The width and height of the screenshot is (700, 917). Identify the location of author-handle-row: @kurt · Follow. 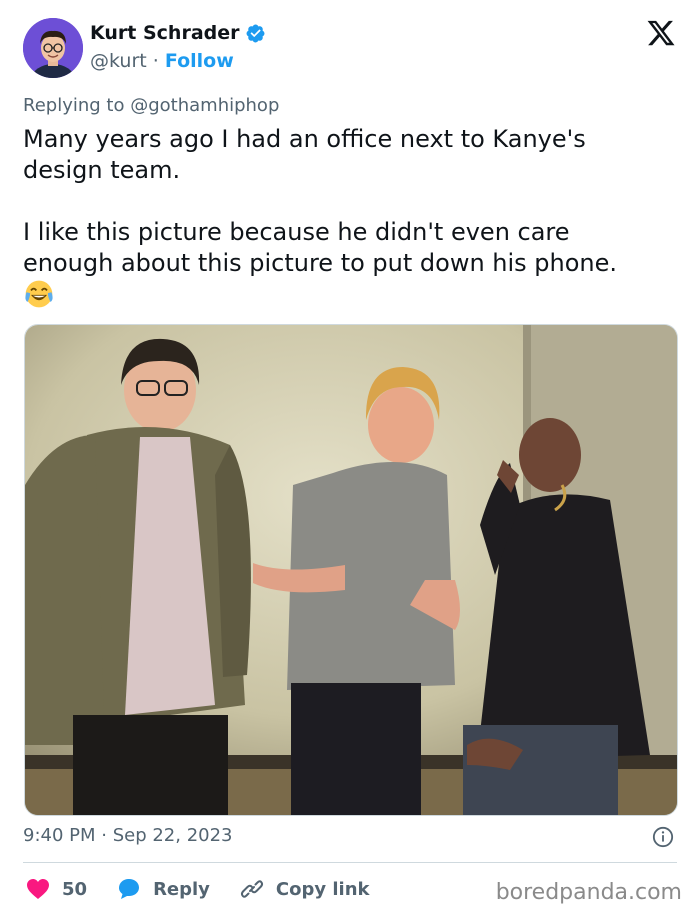
(162, 61).